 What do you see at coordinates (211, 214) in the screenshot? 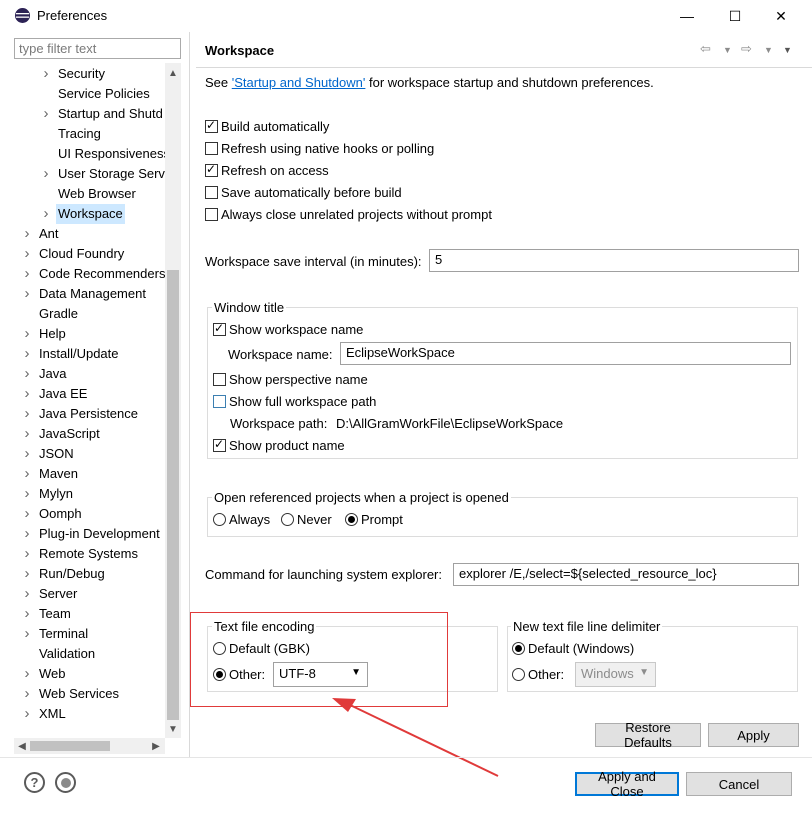
I see `close-unrelated-projects-checkbox` at bounding box center [211, 214].